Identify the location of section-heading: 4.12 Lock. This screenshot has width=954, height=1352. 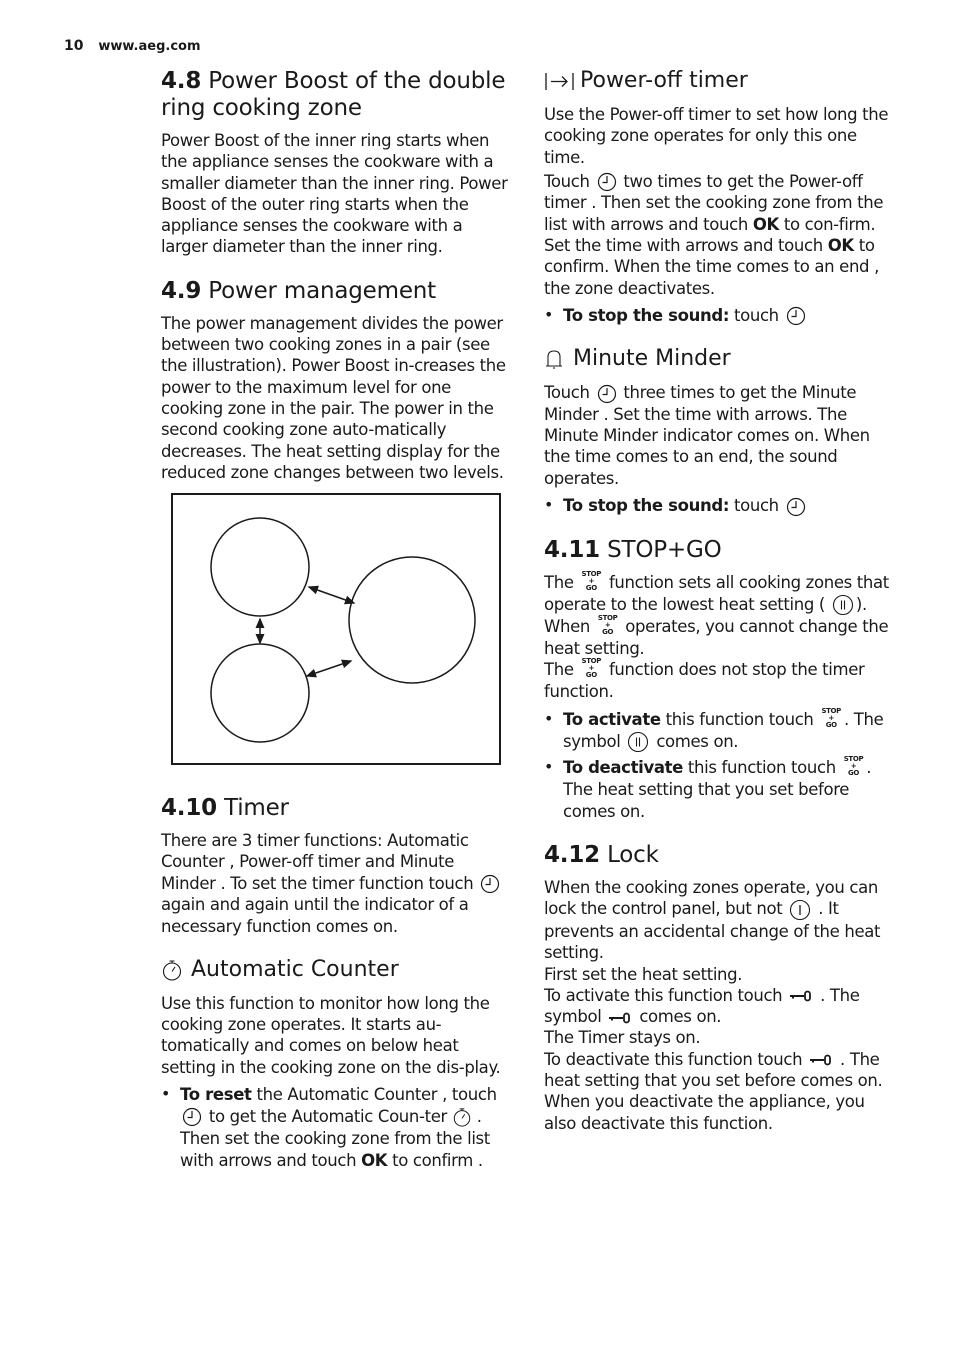
(601, 855).